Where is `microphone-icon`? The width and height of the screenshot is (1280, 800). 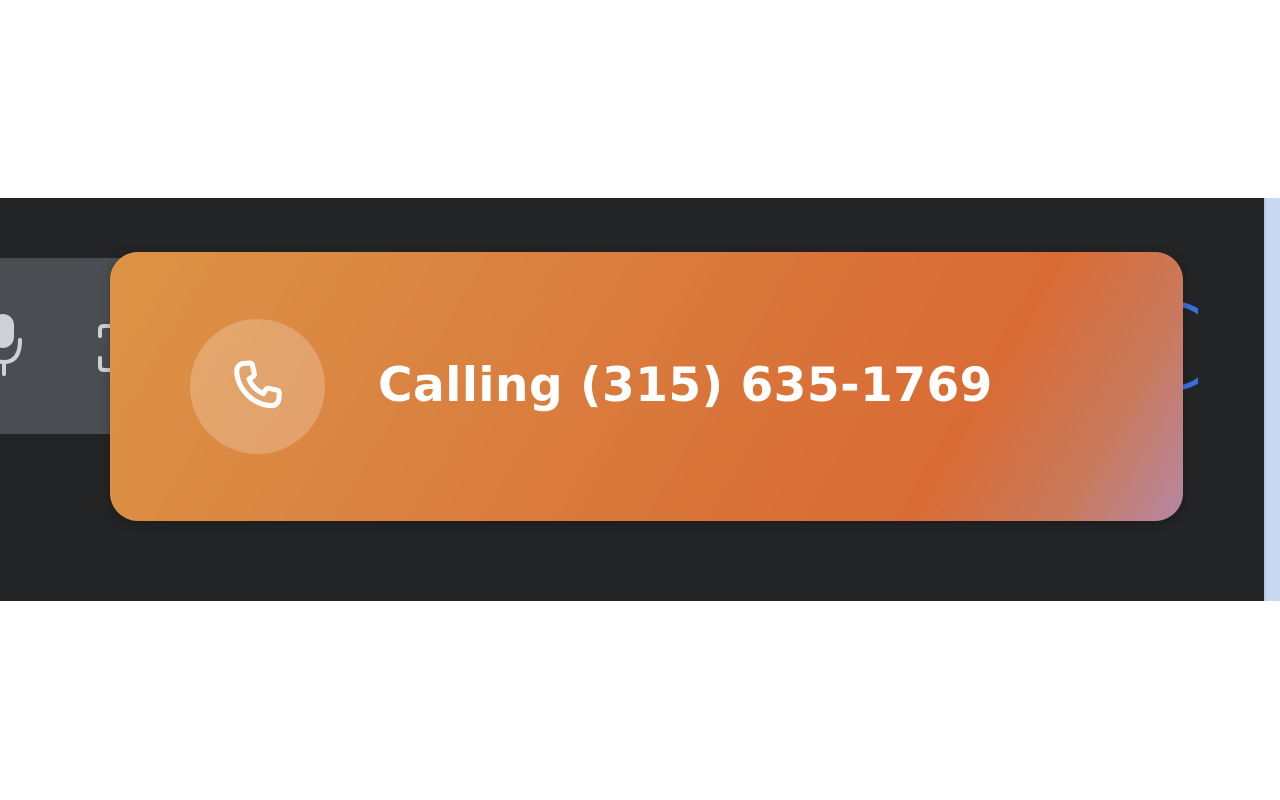 microphone-icon is located at coordinates (12, 345).